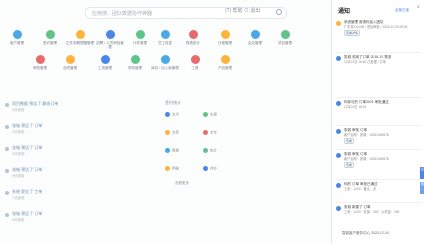  I want to click on notification-item: 张城 领用了订单 2016-12 物流 12月21日 16:40 已处理 / 订单, so click(378, 60).